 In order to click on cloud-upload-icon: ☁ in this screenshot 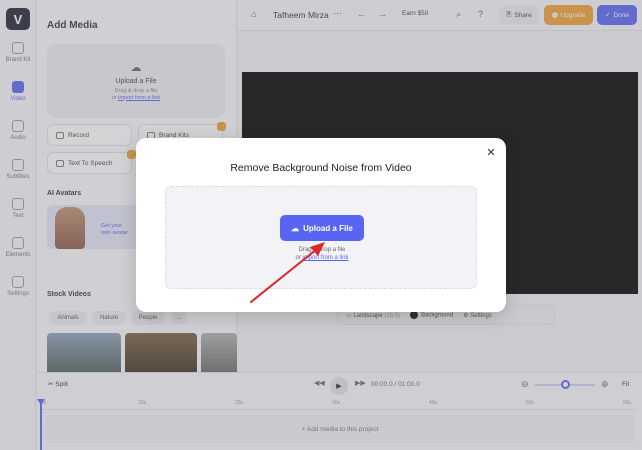, I will do `click(295, 228)`.